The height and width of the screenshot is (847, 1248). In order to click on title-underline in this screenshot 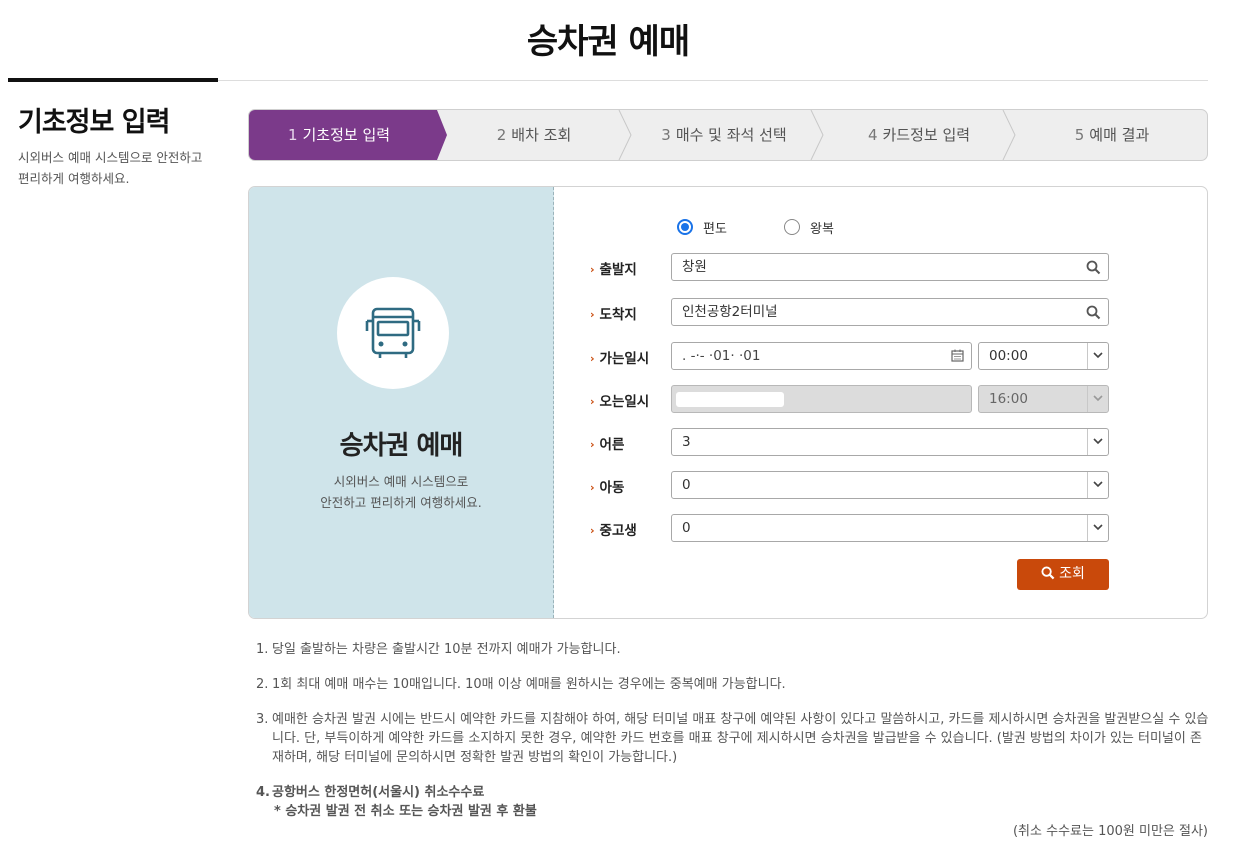, I will do `click(113, 80)`.